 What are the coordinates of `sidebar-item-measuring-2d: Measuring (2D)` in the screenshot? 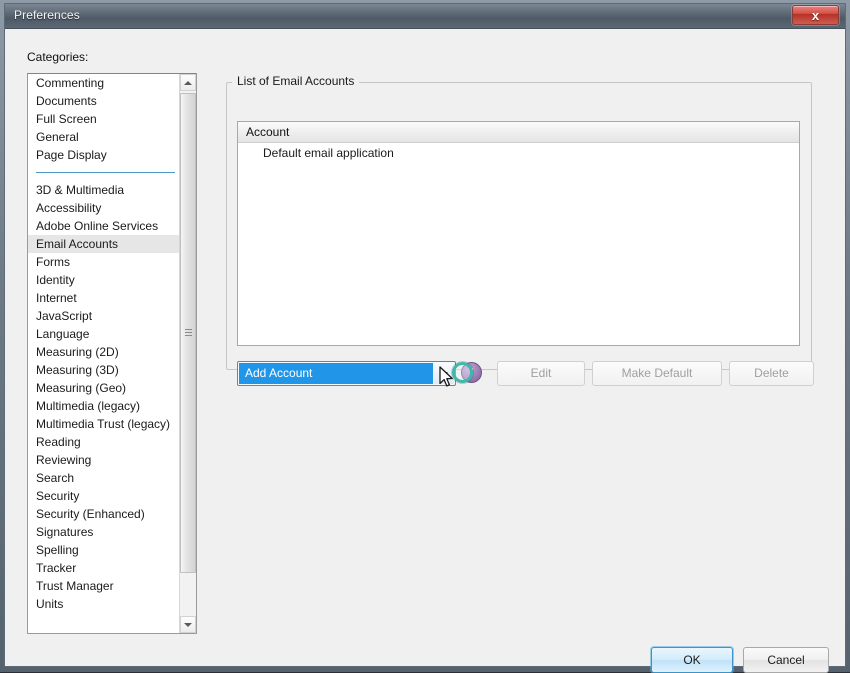 It's located at (104, 352).